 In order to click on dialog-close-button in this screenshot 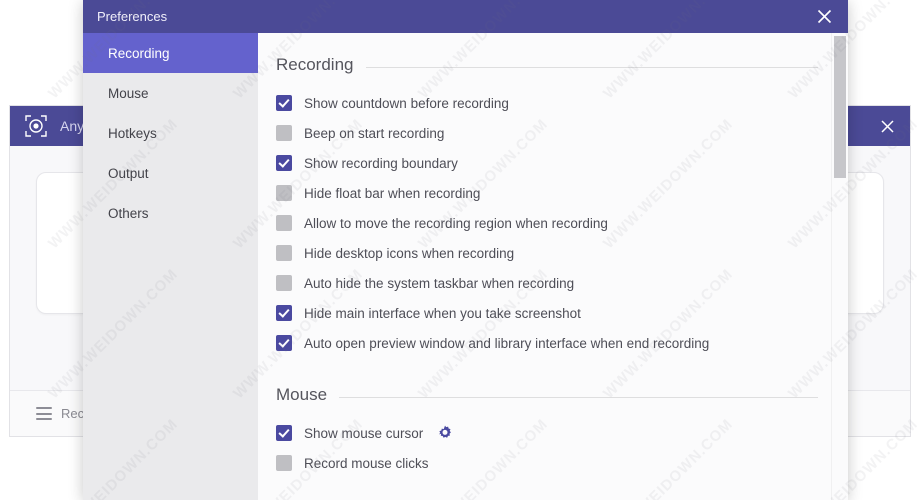, I will do `click(824, 16)`.